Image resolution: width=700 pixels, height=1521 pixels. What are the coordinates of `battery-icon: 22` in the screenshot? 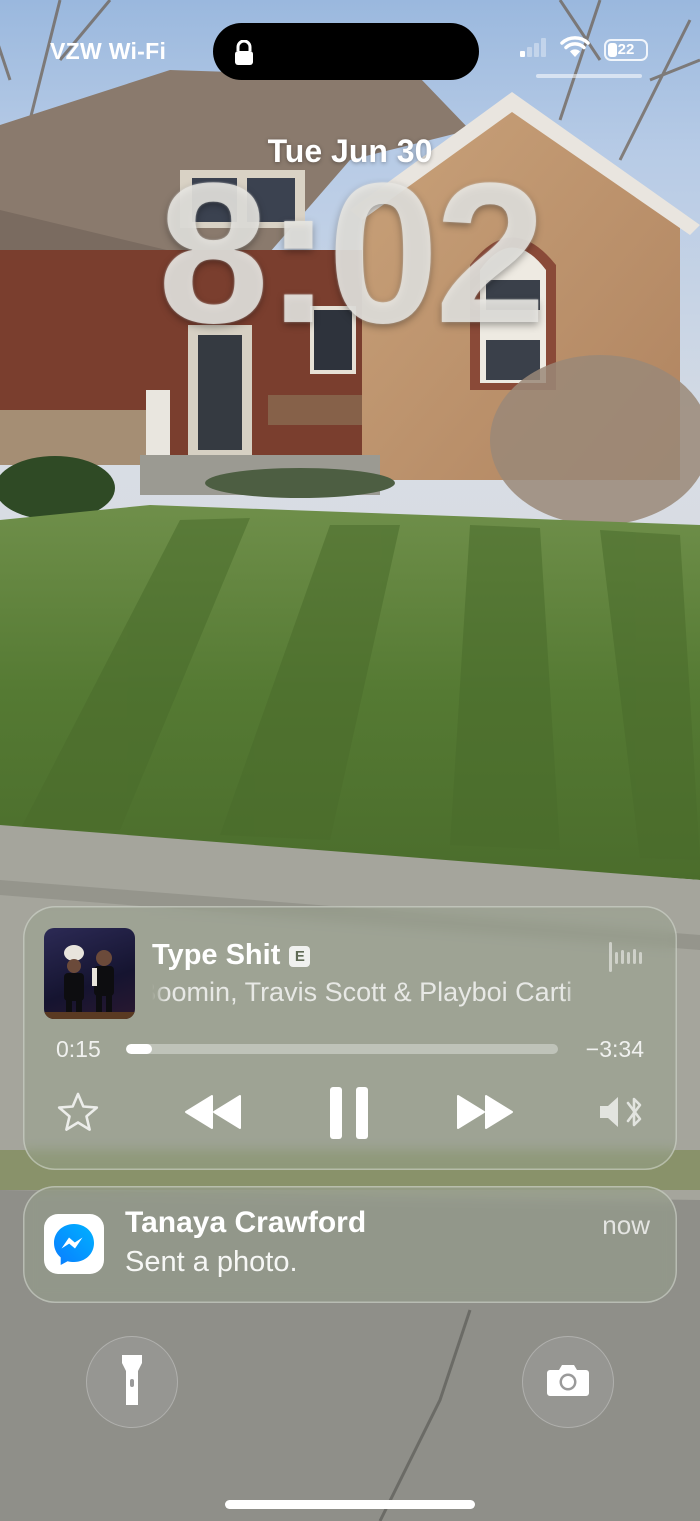 It's located at (626, 49).